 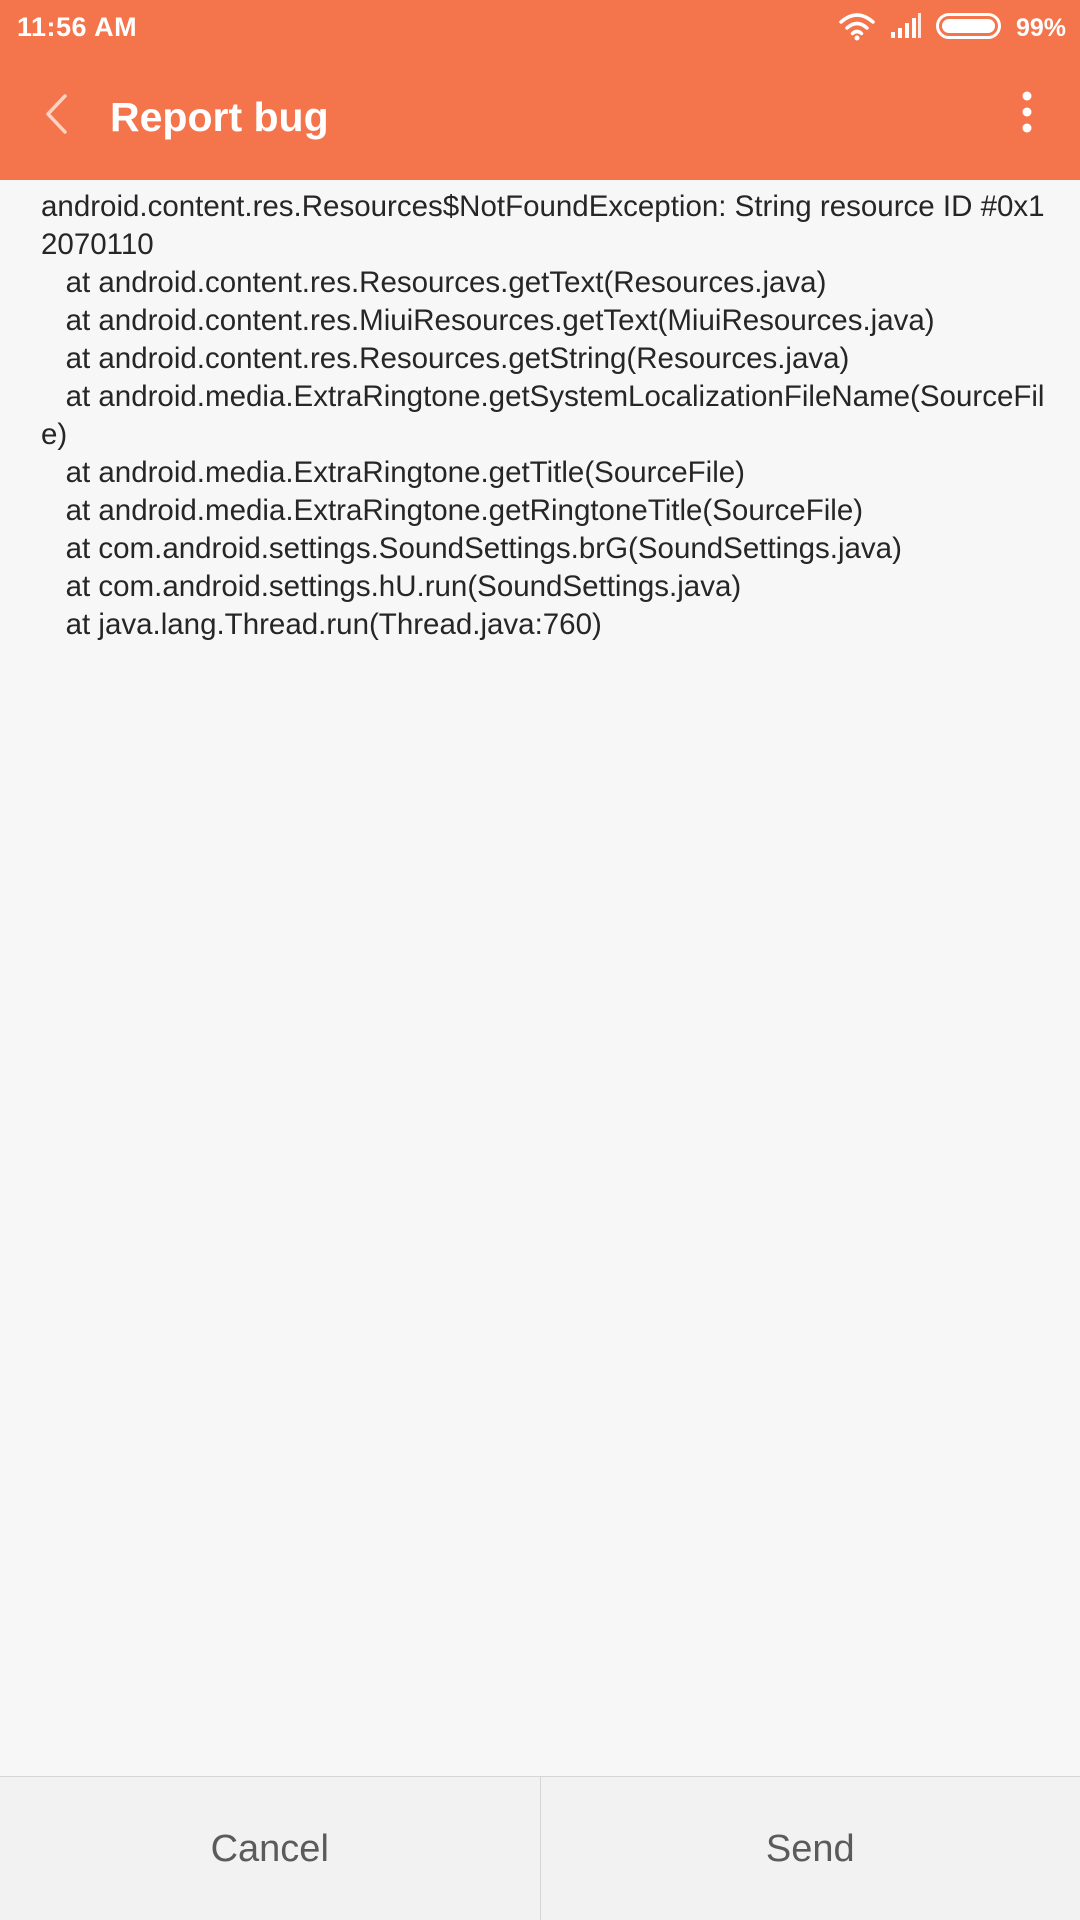 I want to click on wifi-icon, so click(x=857, y=28).